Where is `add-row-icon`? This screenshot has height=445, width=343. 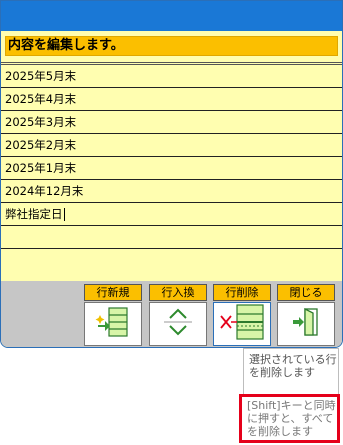
add-row-icon is located at coordinates (113, 324).